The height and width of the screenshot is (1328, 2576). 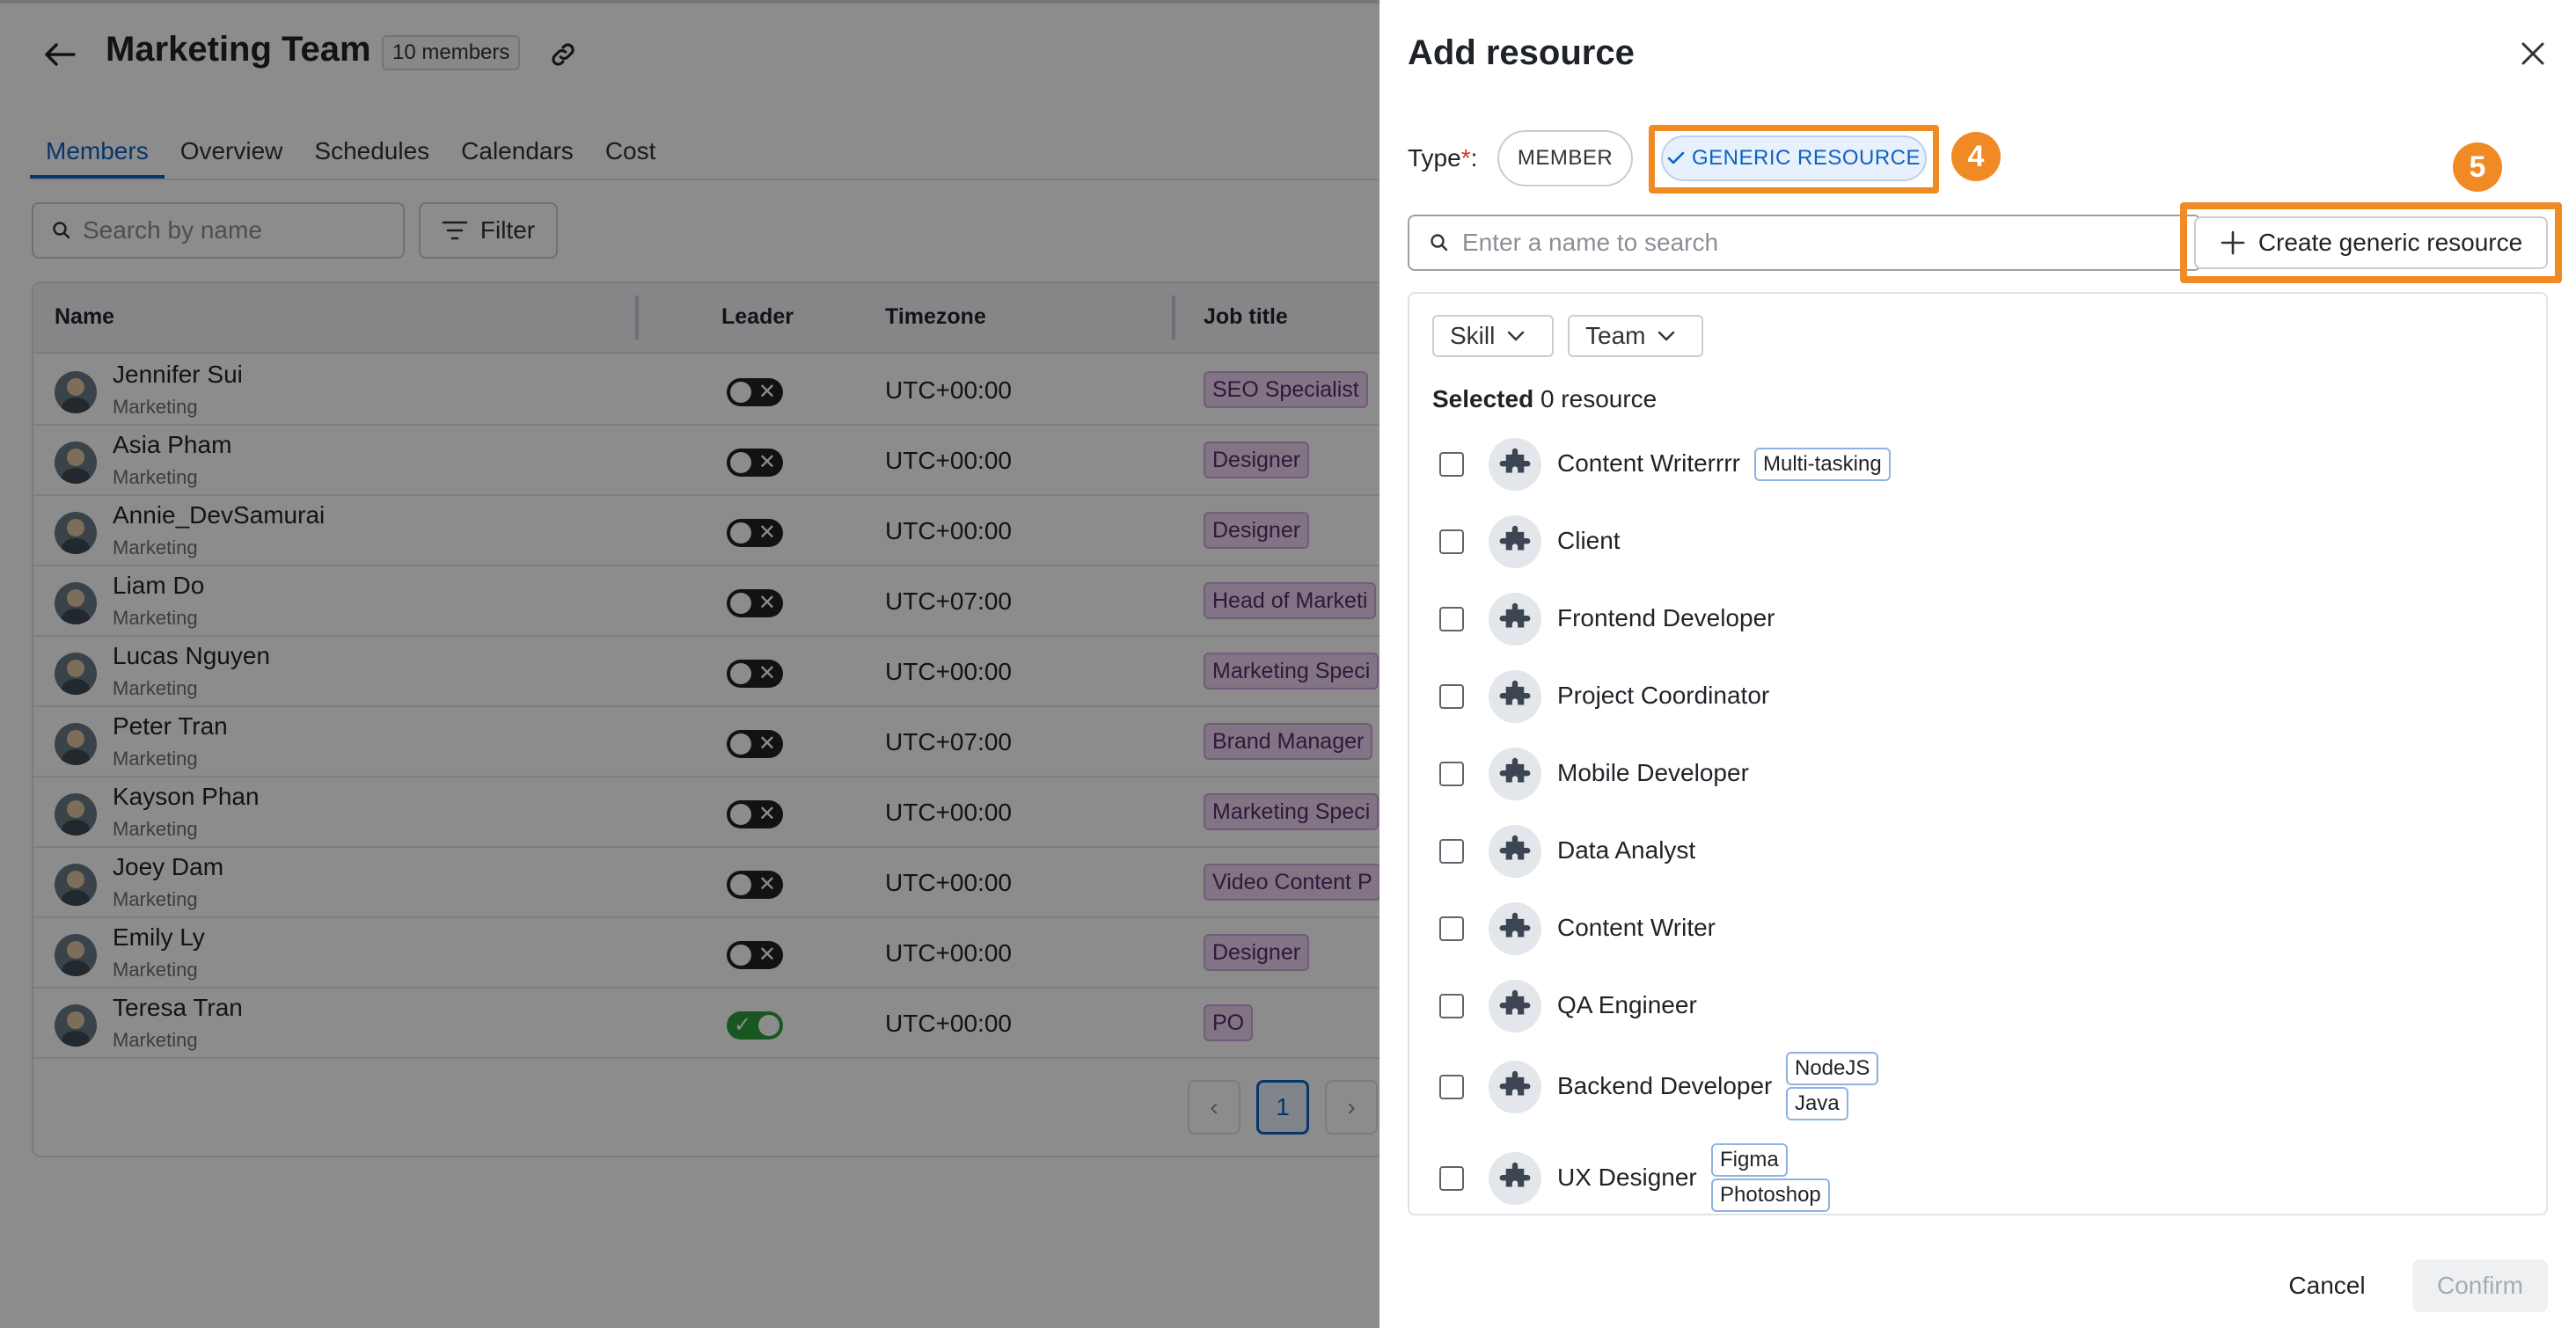 I want to click on skill-filter-label: Skill, so click(x=1473, y=335).